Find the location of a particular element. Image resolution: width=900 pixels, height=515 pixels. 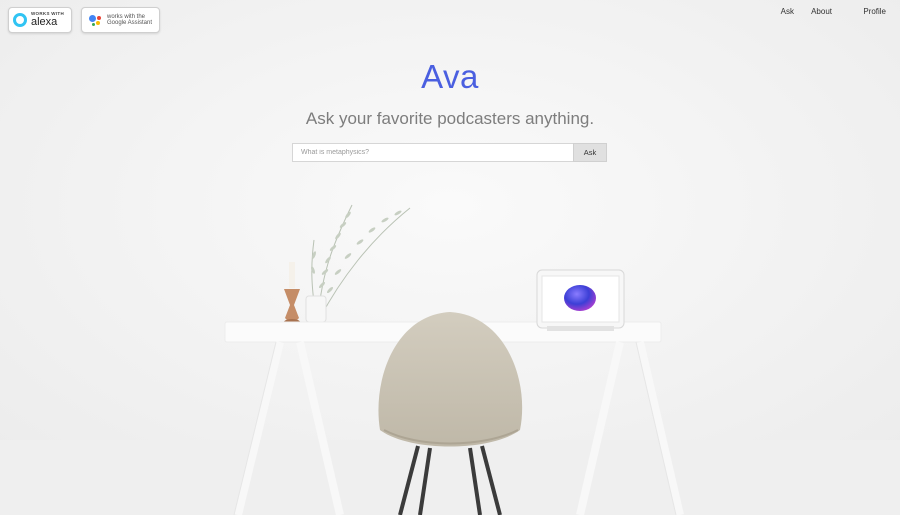

google-badge-text: works with the Google Assistant is located at coordinates (129, 20).